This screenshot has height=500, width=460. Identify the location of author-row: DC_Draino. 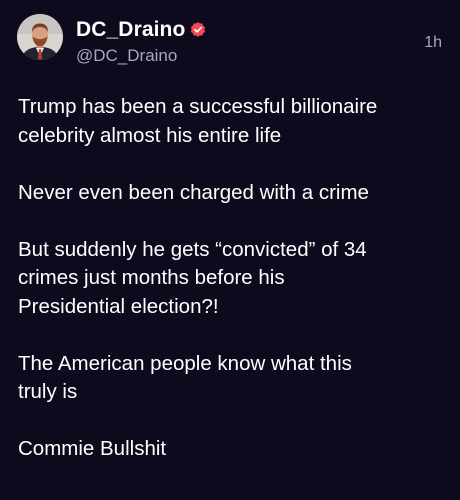
(141, 30).